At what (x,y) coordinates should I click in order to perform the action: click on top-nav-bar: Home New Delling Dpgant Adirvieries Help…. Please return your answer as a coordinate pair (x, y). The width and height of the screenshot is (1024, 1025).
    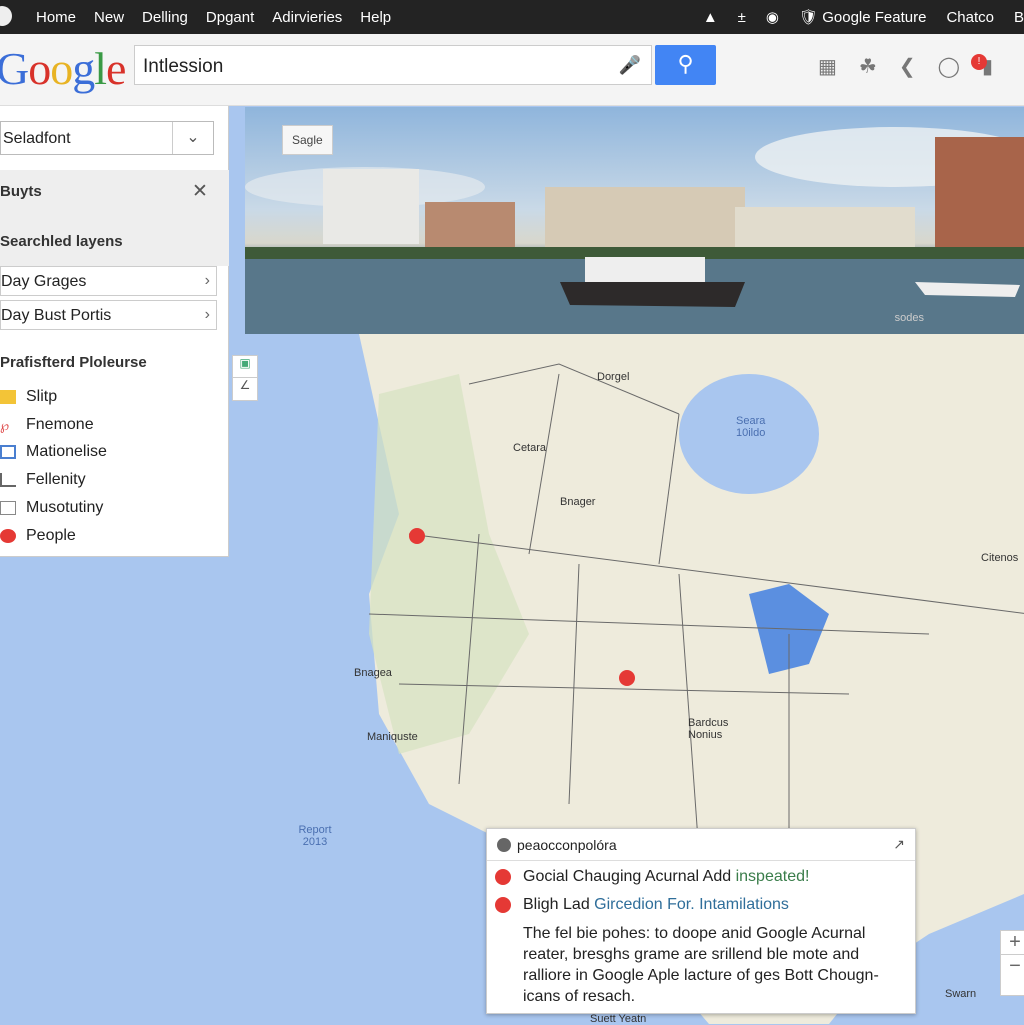
    Looking at the image, I should click on (512, 17).